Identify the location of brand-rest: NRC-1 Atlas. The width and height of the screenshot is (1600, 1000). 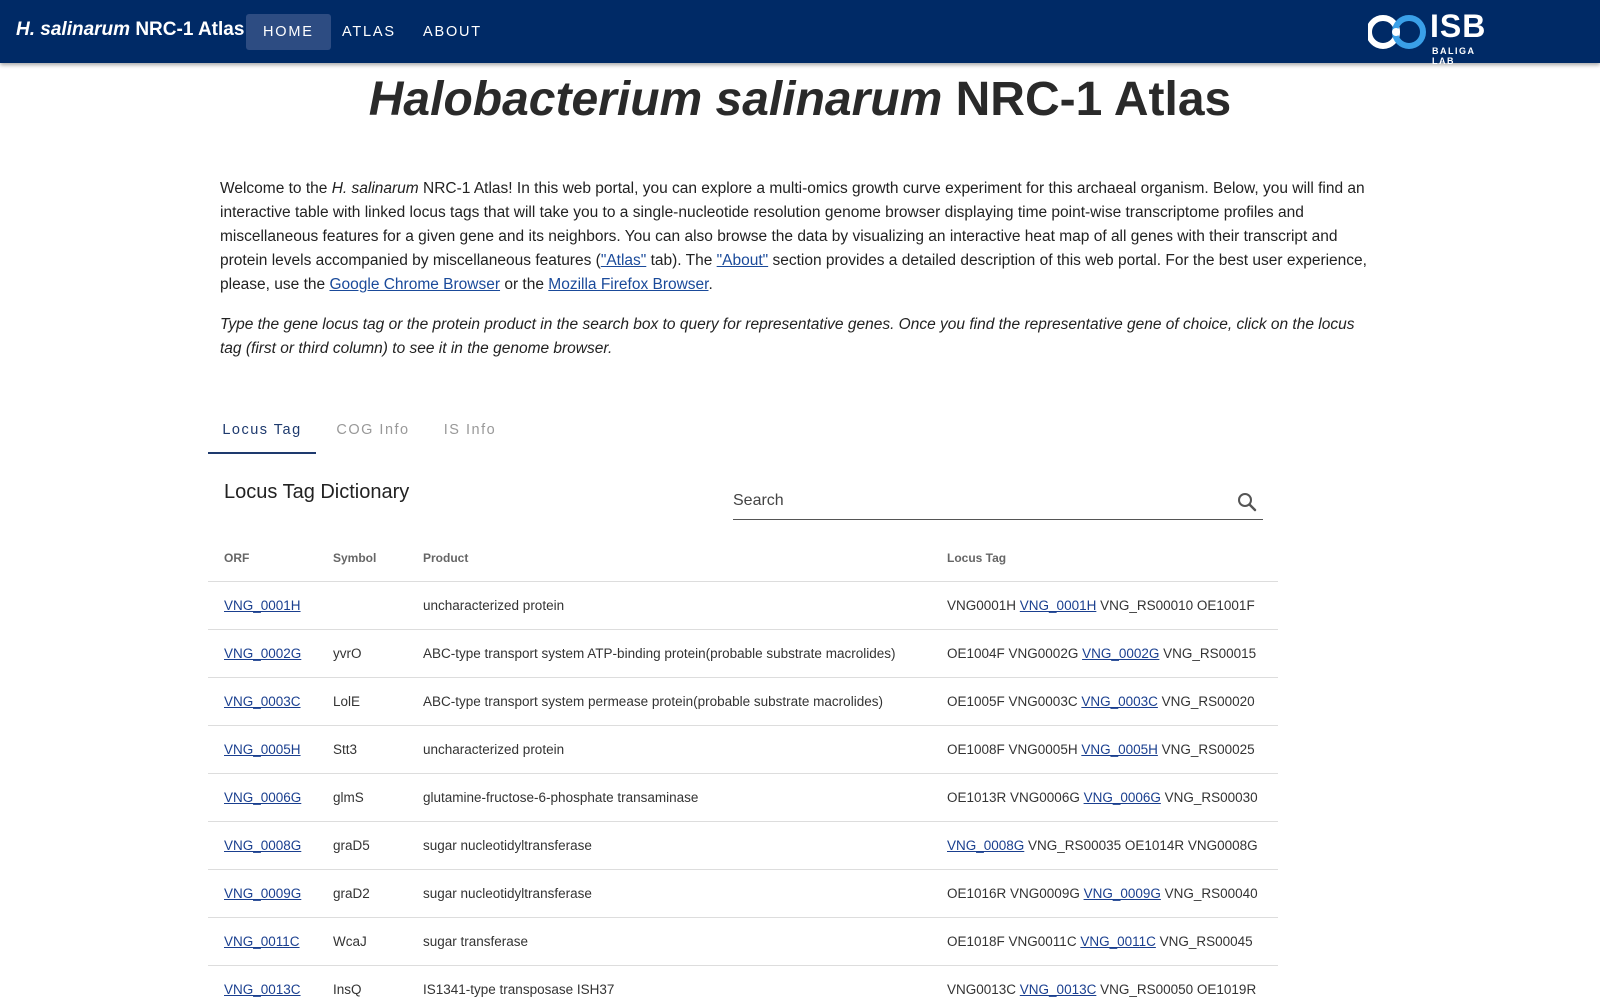
(187, 29).